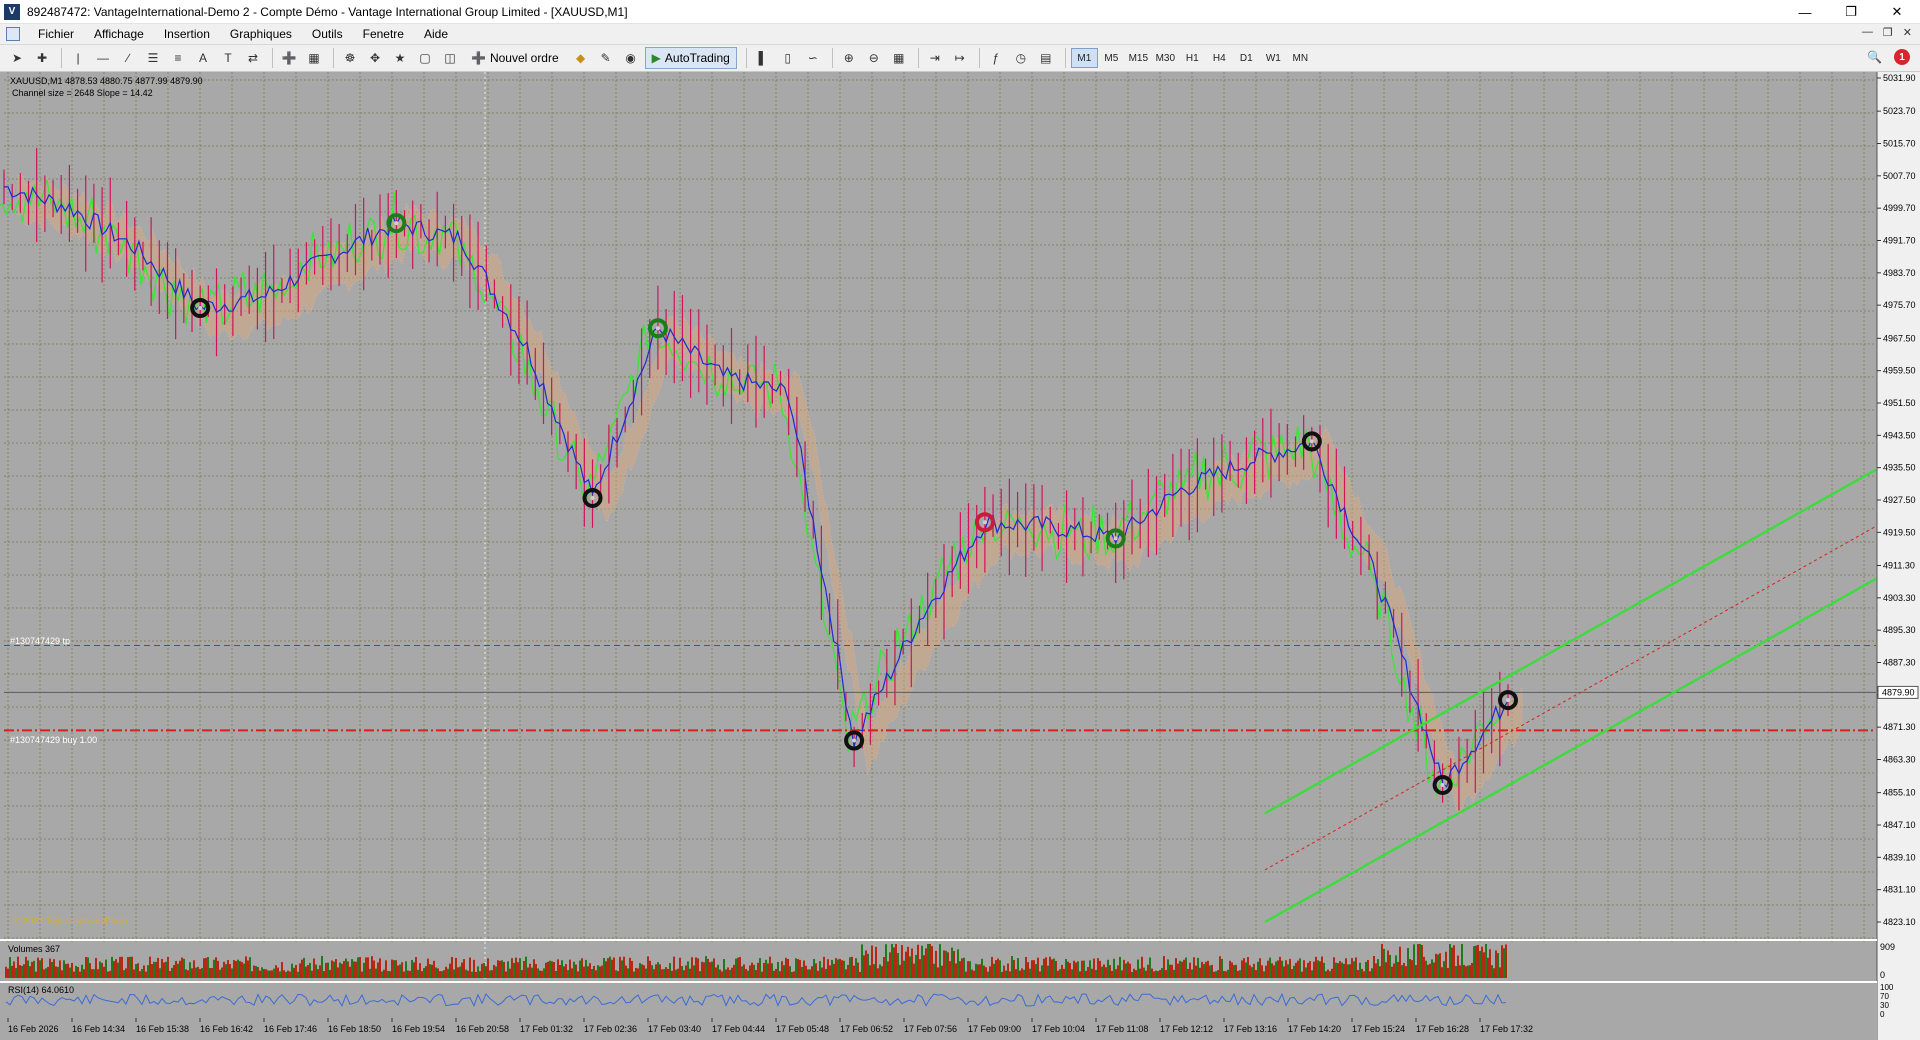 Image resolution: width=1920 pixels, height=1040 pixels. I want to click on time-tick-label: 17 Feb 06:52, so click(866, 1029).